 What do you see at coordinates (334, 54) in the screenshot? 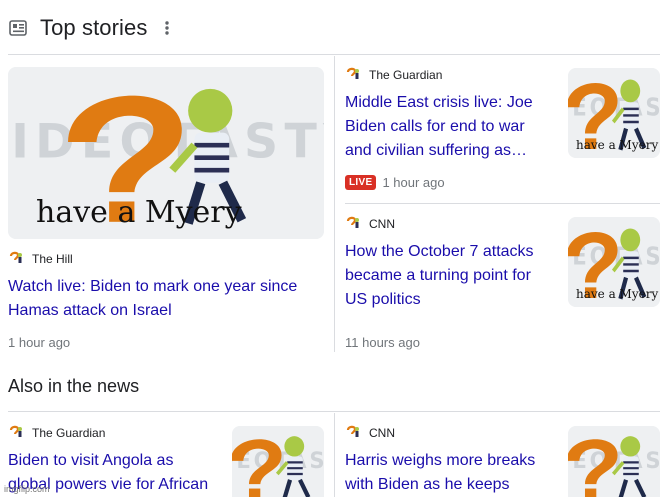
I see `header-divider` at bounding box center [334, 54].